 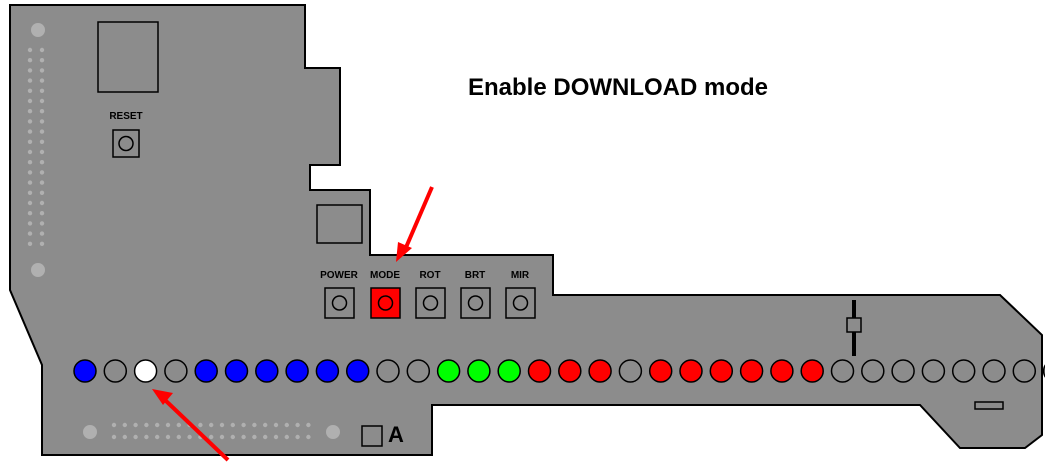 I want to click on mode-button, so click(x=385, y=303).